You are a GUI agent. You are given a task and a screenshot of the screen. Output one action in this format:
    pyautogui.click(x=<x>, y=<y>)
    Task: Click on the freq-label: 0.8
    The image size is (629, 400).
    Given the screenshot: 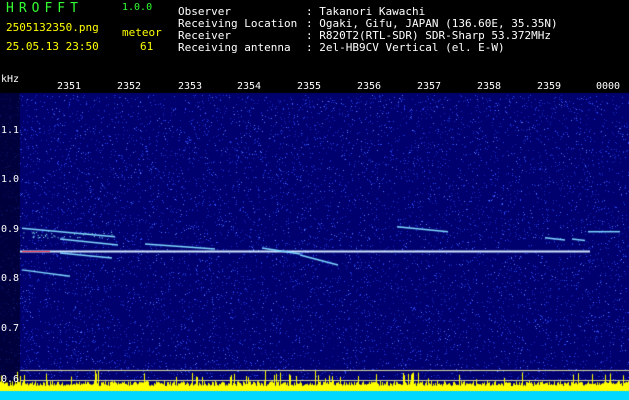 What is the action you would take?
    pyautogui.click(x=10, y=278)
    